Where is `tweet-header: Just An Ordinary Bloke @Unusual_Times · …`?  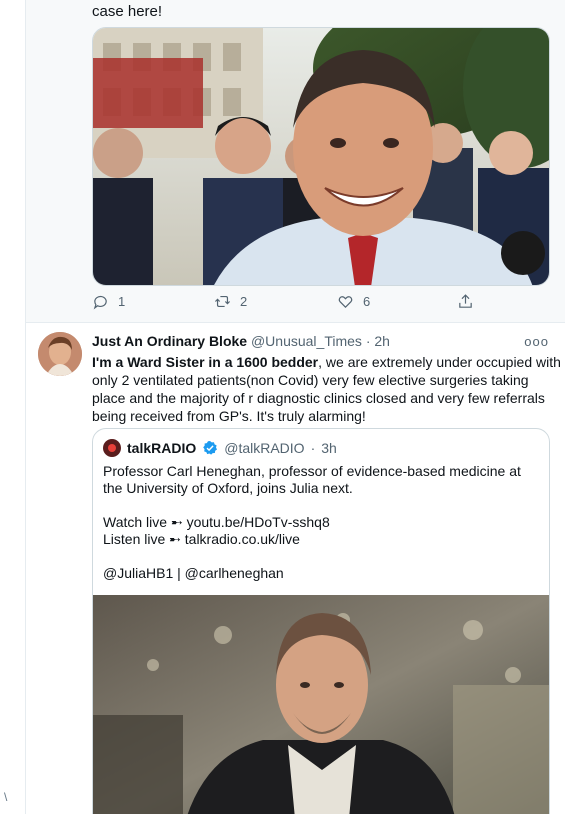 tweet-header: Just An Ordinary Bloke @Unusual_Times · … is located at coordinates (241, 341).